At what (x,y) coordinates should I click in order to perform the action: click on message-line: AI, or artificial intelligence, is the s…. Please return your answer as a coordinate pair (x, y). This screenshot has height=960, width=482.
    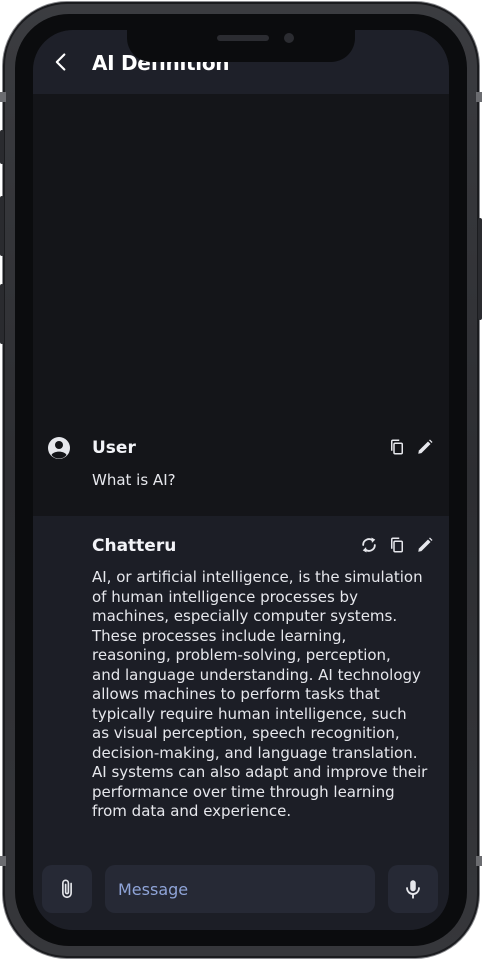
    Looking at the image, I should click on (257, 577).